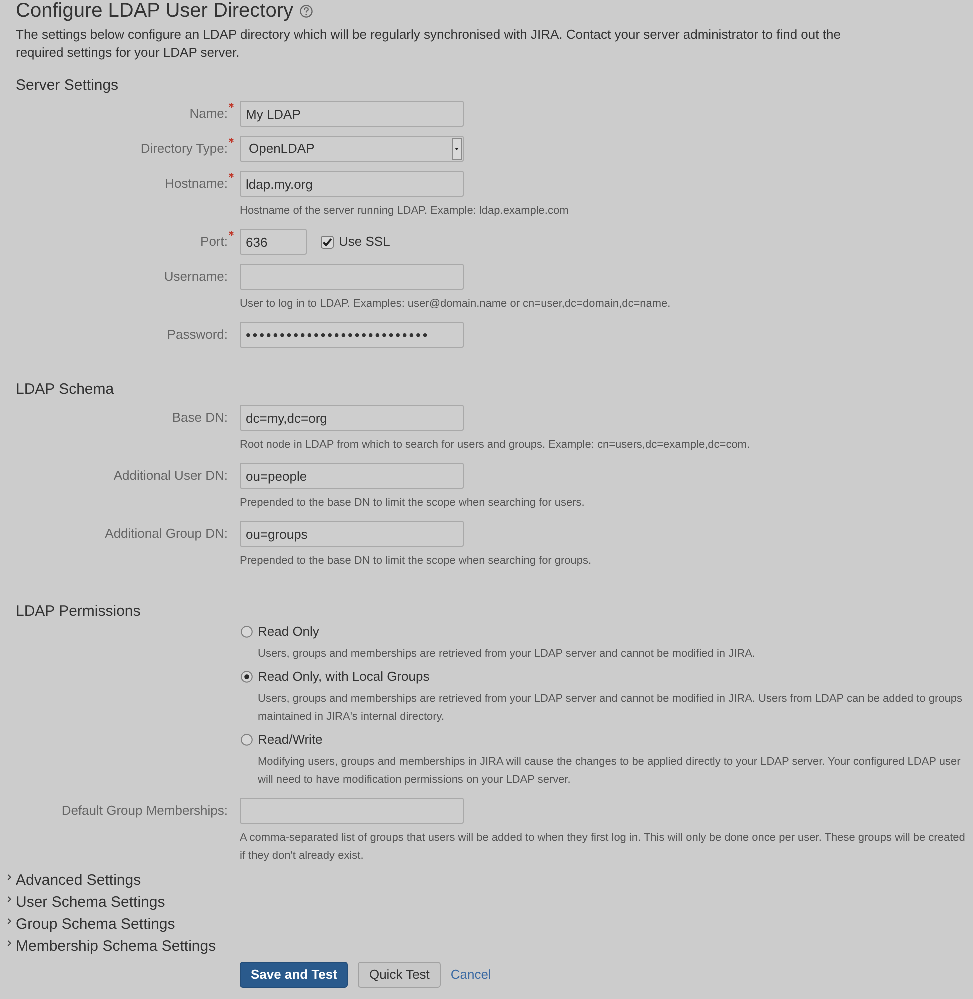 The height and width of the screenshot is (999, 973). Describe the element at coordinates (289, 632) in the screenshot. I see `radio-label: Read Only` at that location.